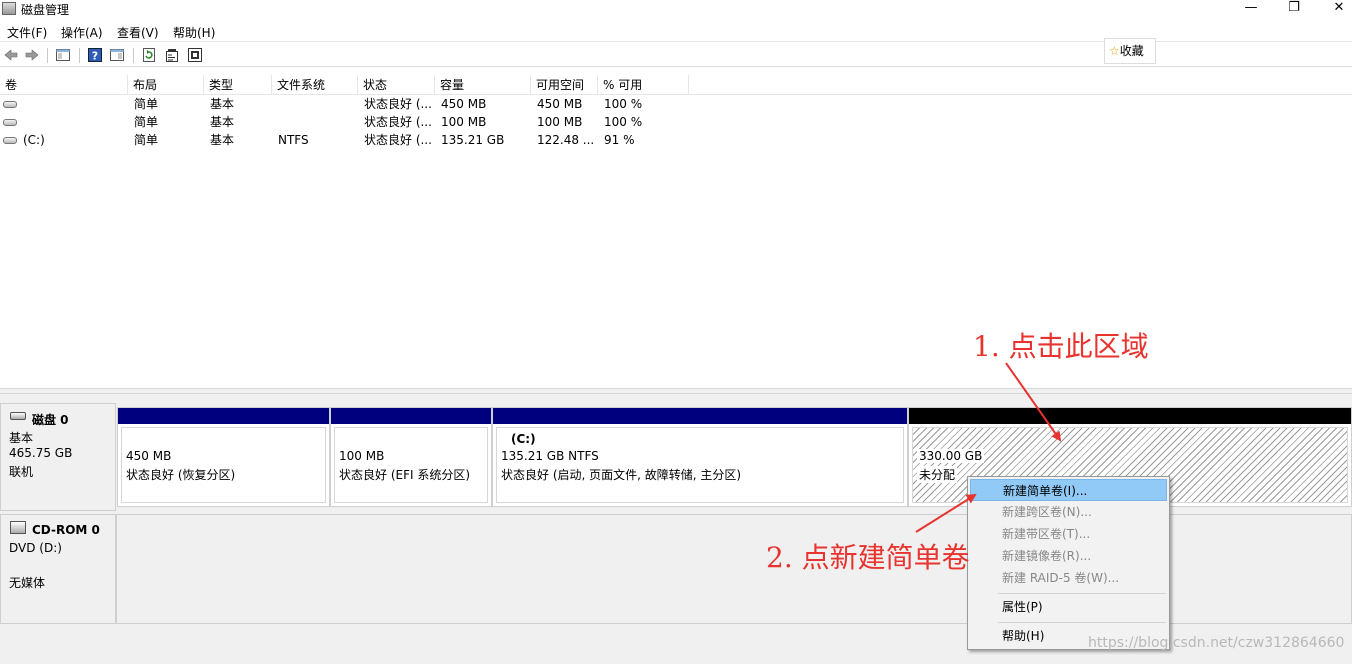 The height and width of the screenshot is (664, 1352). What do you see at coordinates (194, 32) in the screenshot?
I see `menu-help: 帮助(H)` at bounding box center [194, 32].